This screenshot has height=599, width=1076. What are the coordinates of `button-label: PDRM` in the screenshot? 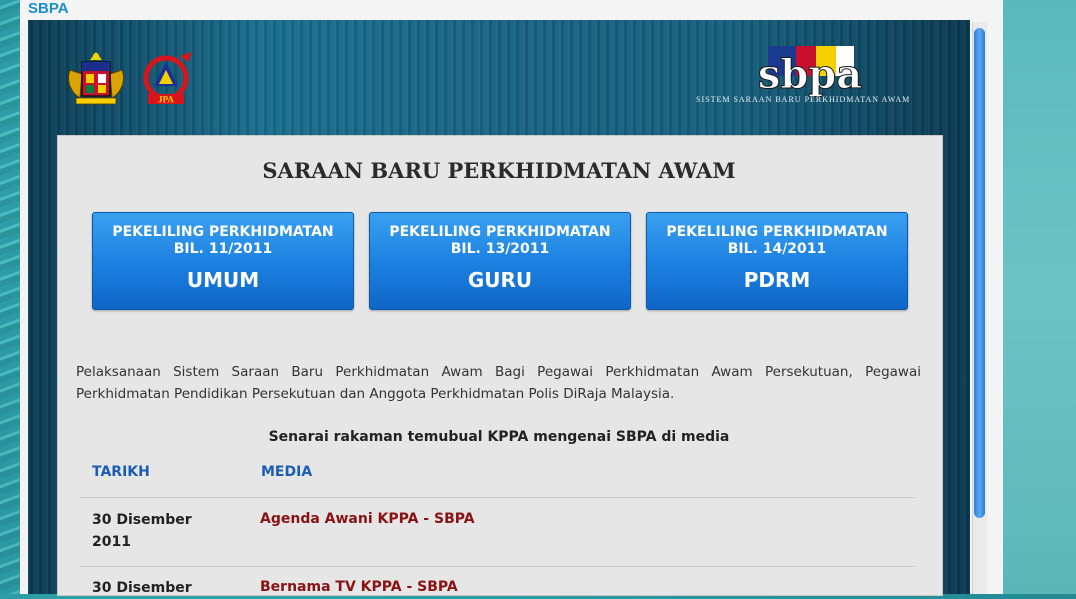 It's located at (777, 280).